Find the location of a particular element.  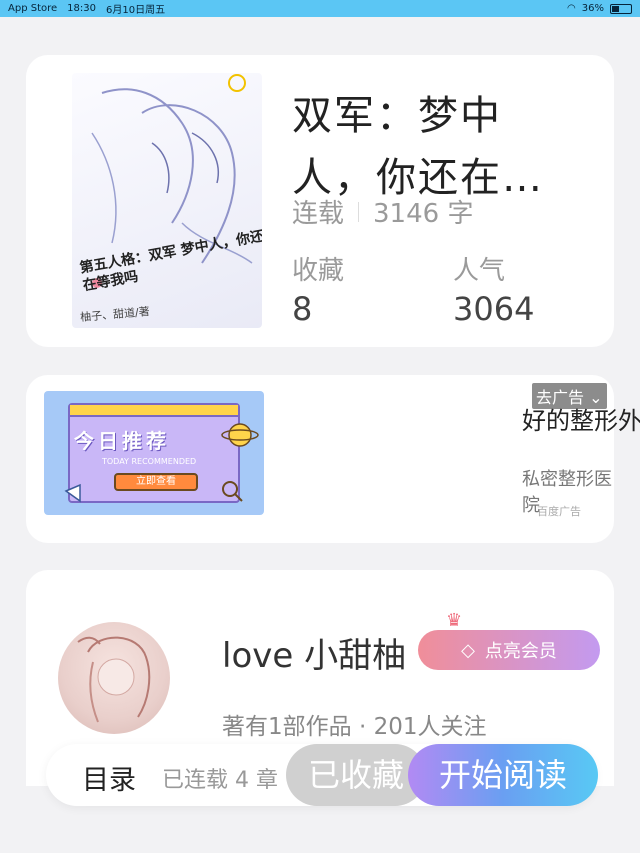

wifi-icon: ◠ is located at coordinates (571, 8).